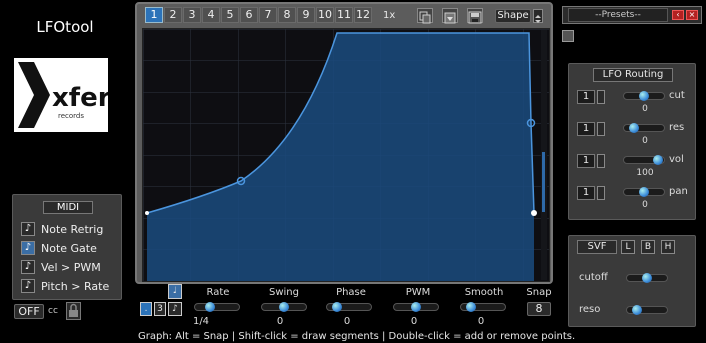  I want to click on tab-2: 2, so click(173, 15).